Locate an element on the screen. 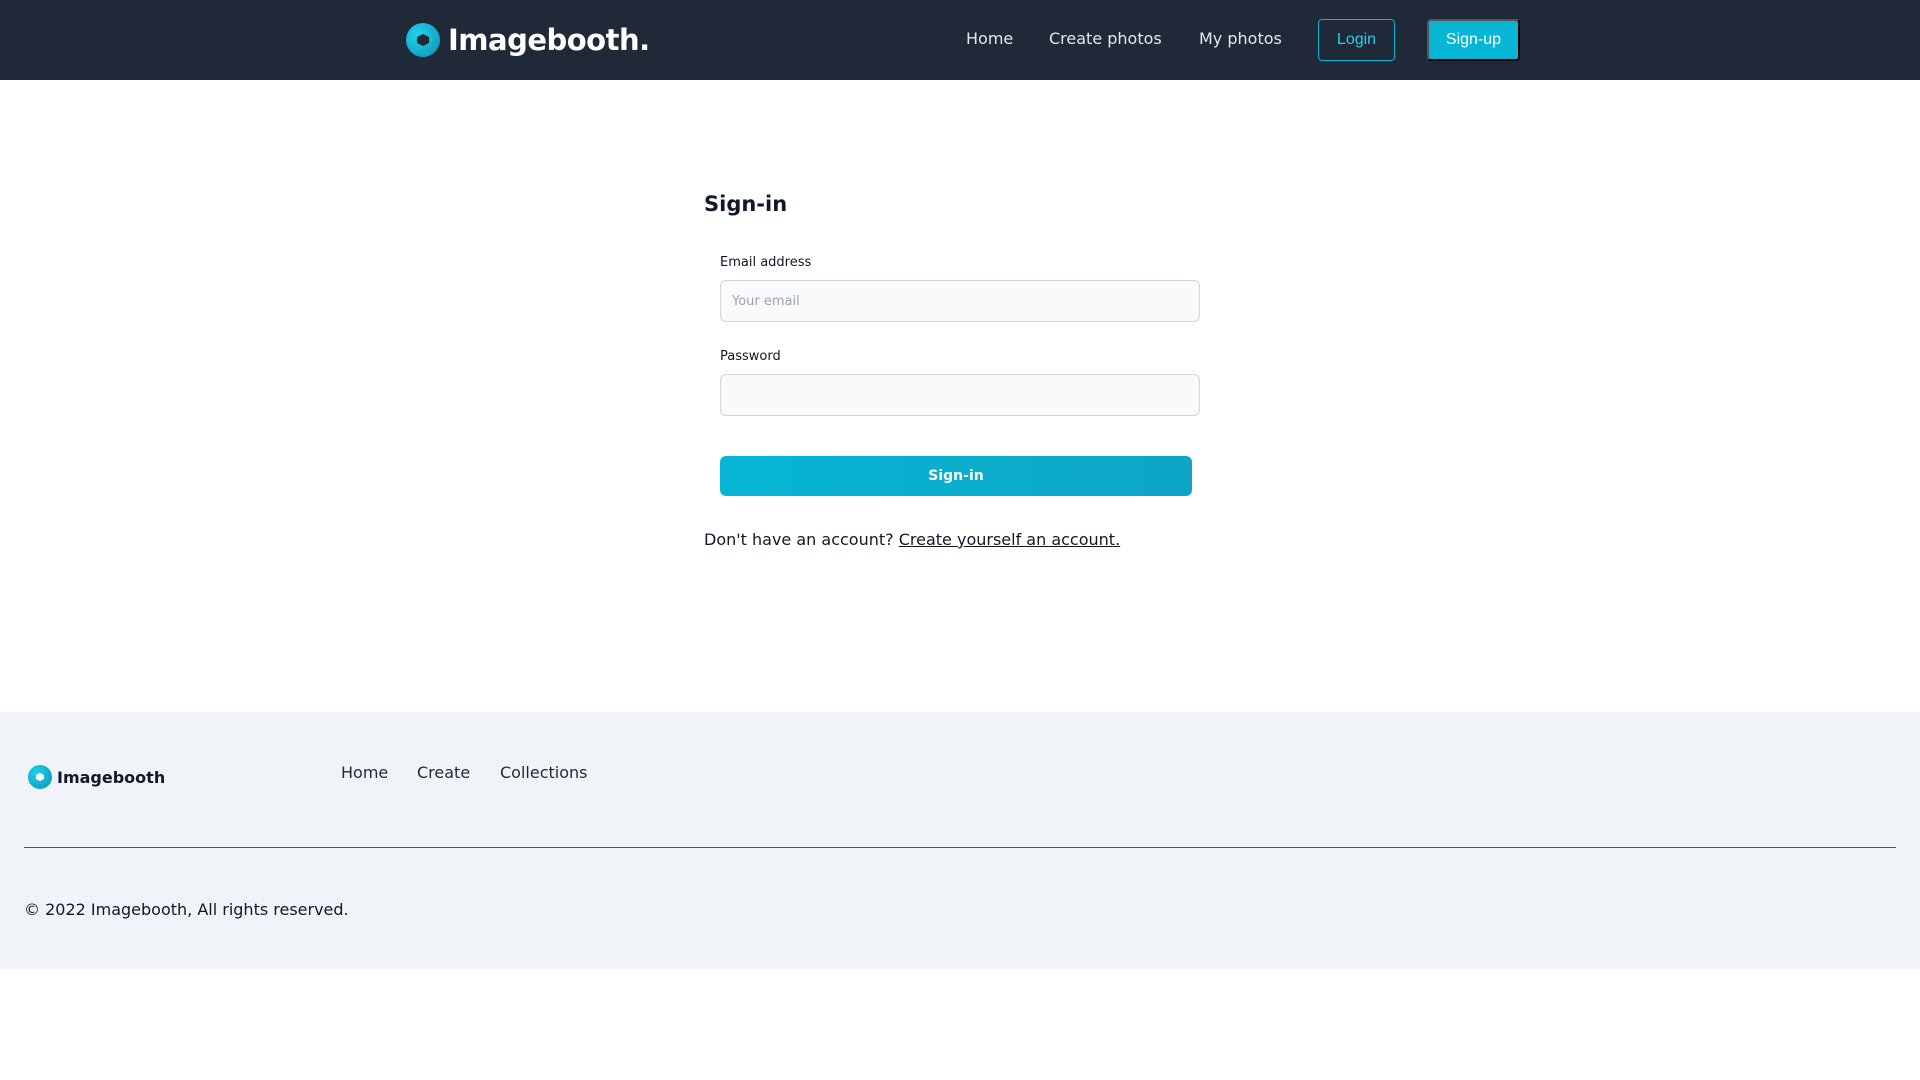 The image size is (1920, 1080). login-button: Login is located at coordinates (1356, 40).